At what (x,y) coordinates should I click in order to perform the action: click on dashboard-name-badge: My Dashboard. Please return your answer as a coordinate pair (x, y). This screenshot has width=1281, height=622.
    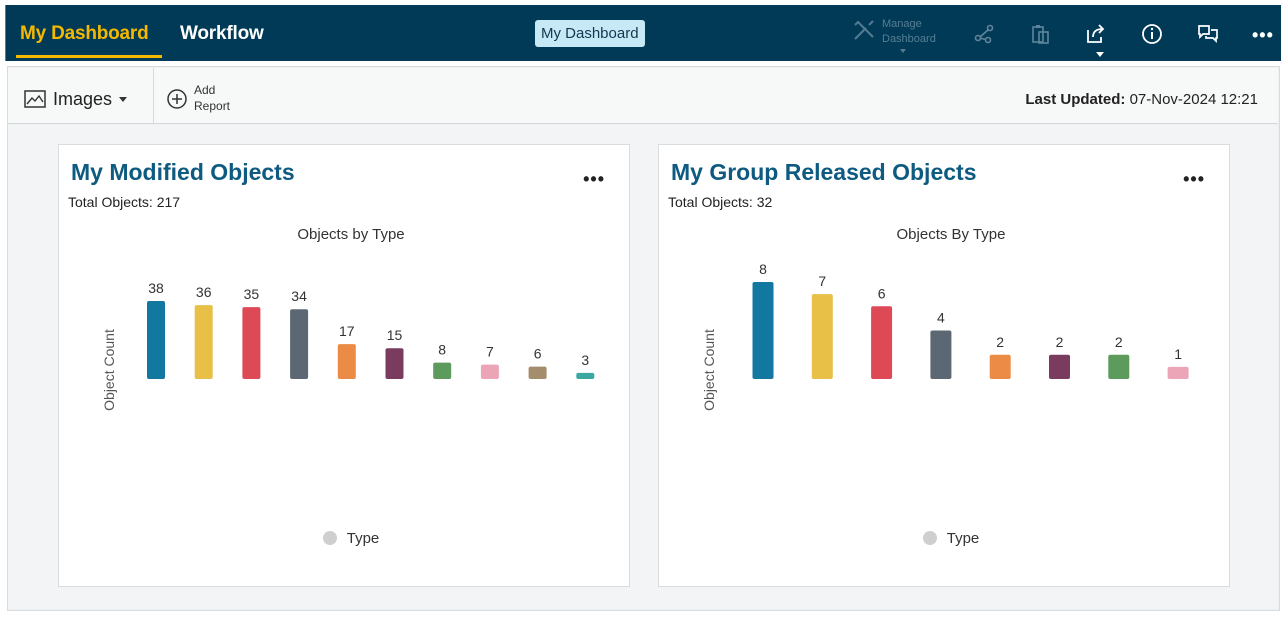
    Looking at the image, I should click on (590, 33).